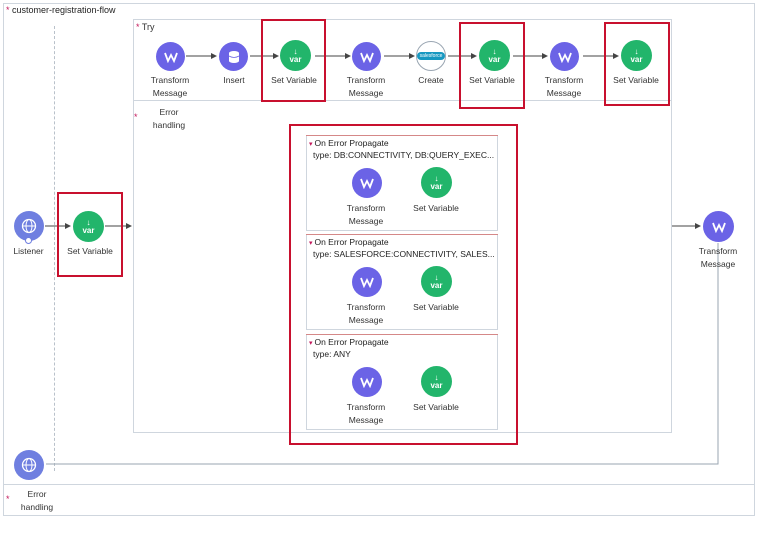 The image size is (759, 534). I want to click on try-error-divider, so click(402, 100).